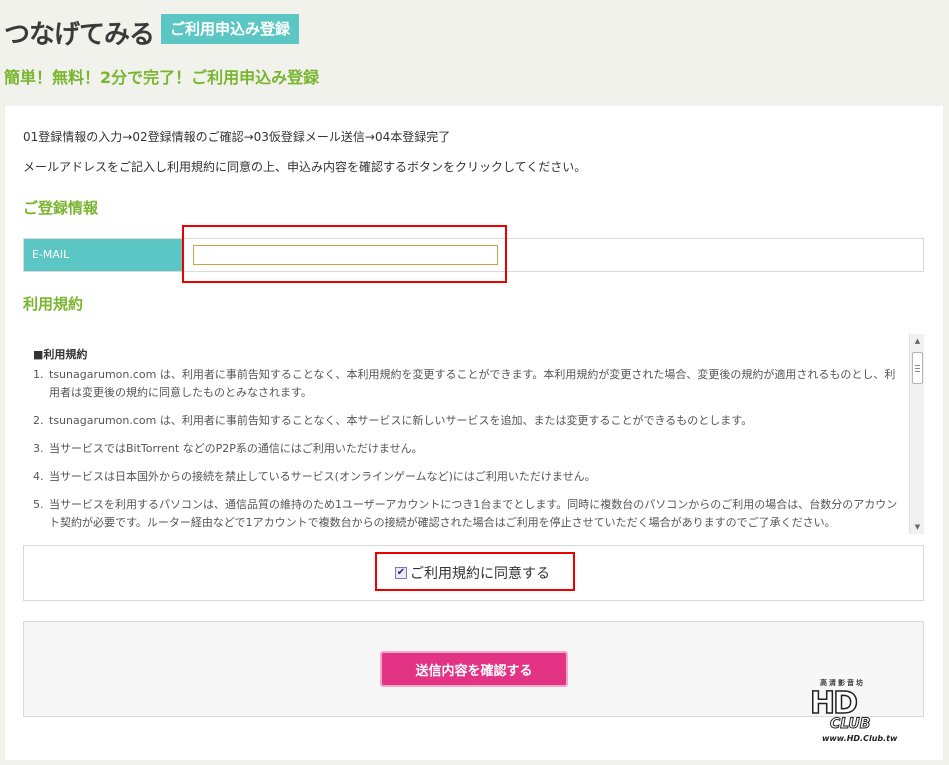 The height and width of the screenshot is (765, 949). What do you see at coordinates (917, 527) in the screenshot?
I see `scroll-down-arrow-icon: ▼` at bounding box center [917, 527].